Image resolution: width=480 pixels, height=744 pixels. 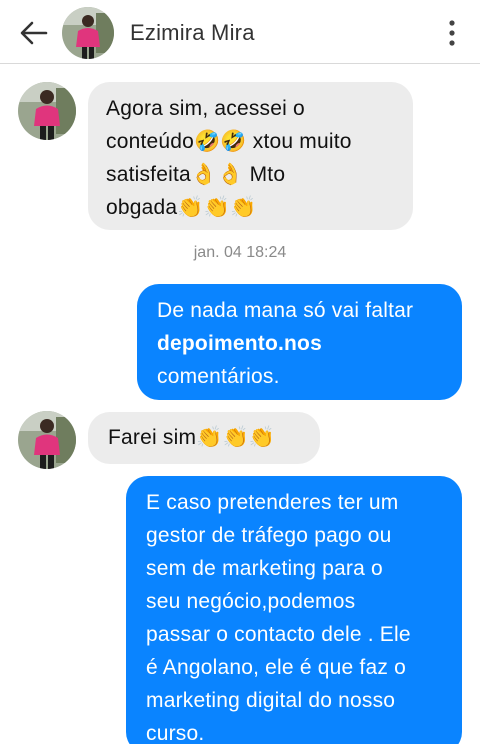 I want to click on back-arrow-icon, so click(x=34, y=33).